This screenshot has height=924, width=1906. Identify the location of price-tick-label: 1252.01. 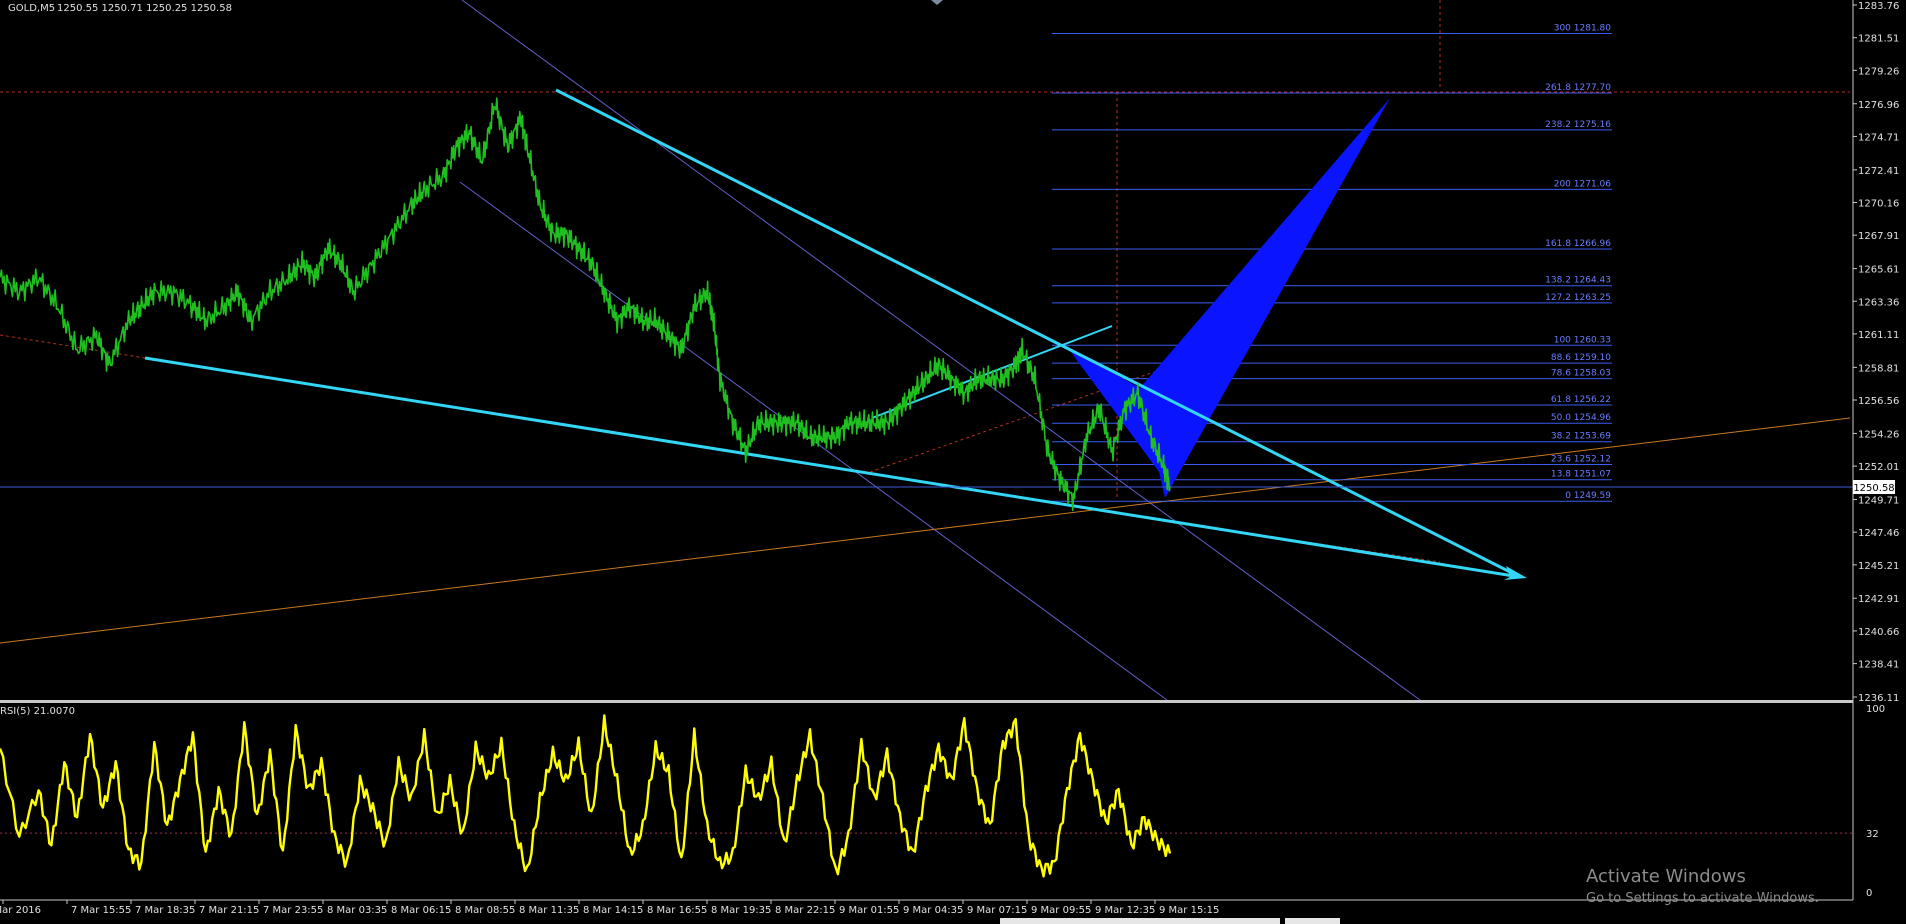
(1878, 467).